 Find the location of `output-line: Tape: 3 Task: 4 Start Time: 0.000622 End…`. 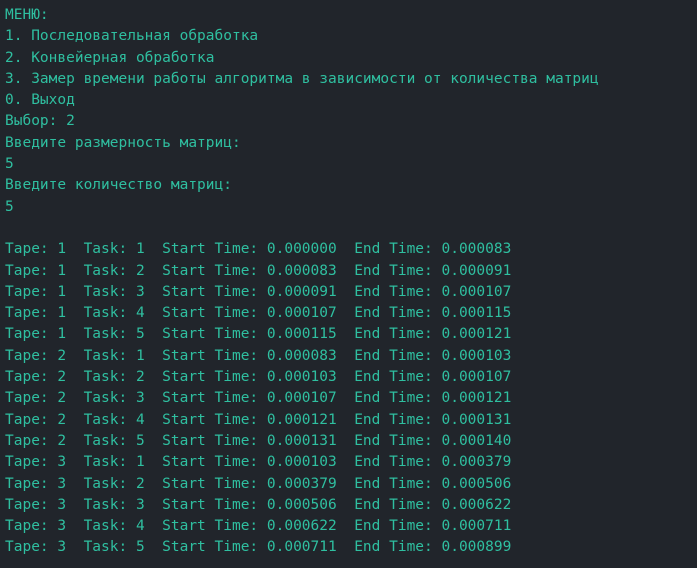

output-line: Tape: 3 Task: 4 Start Time: 0.000622 End… is located at coordinates (258, 526).